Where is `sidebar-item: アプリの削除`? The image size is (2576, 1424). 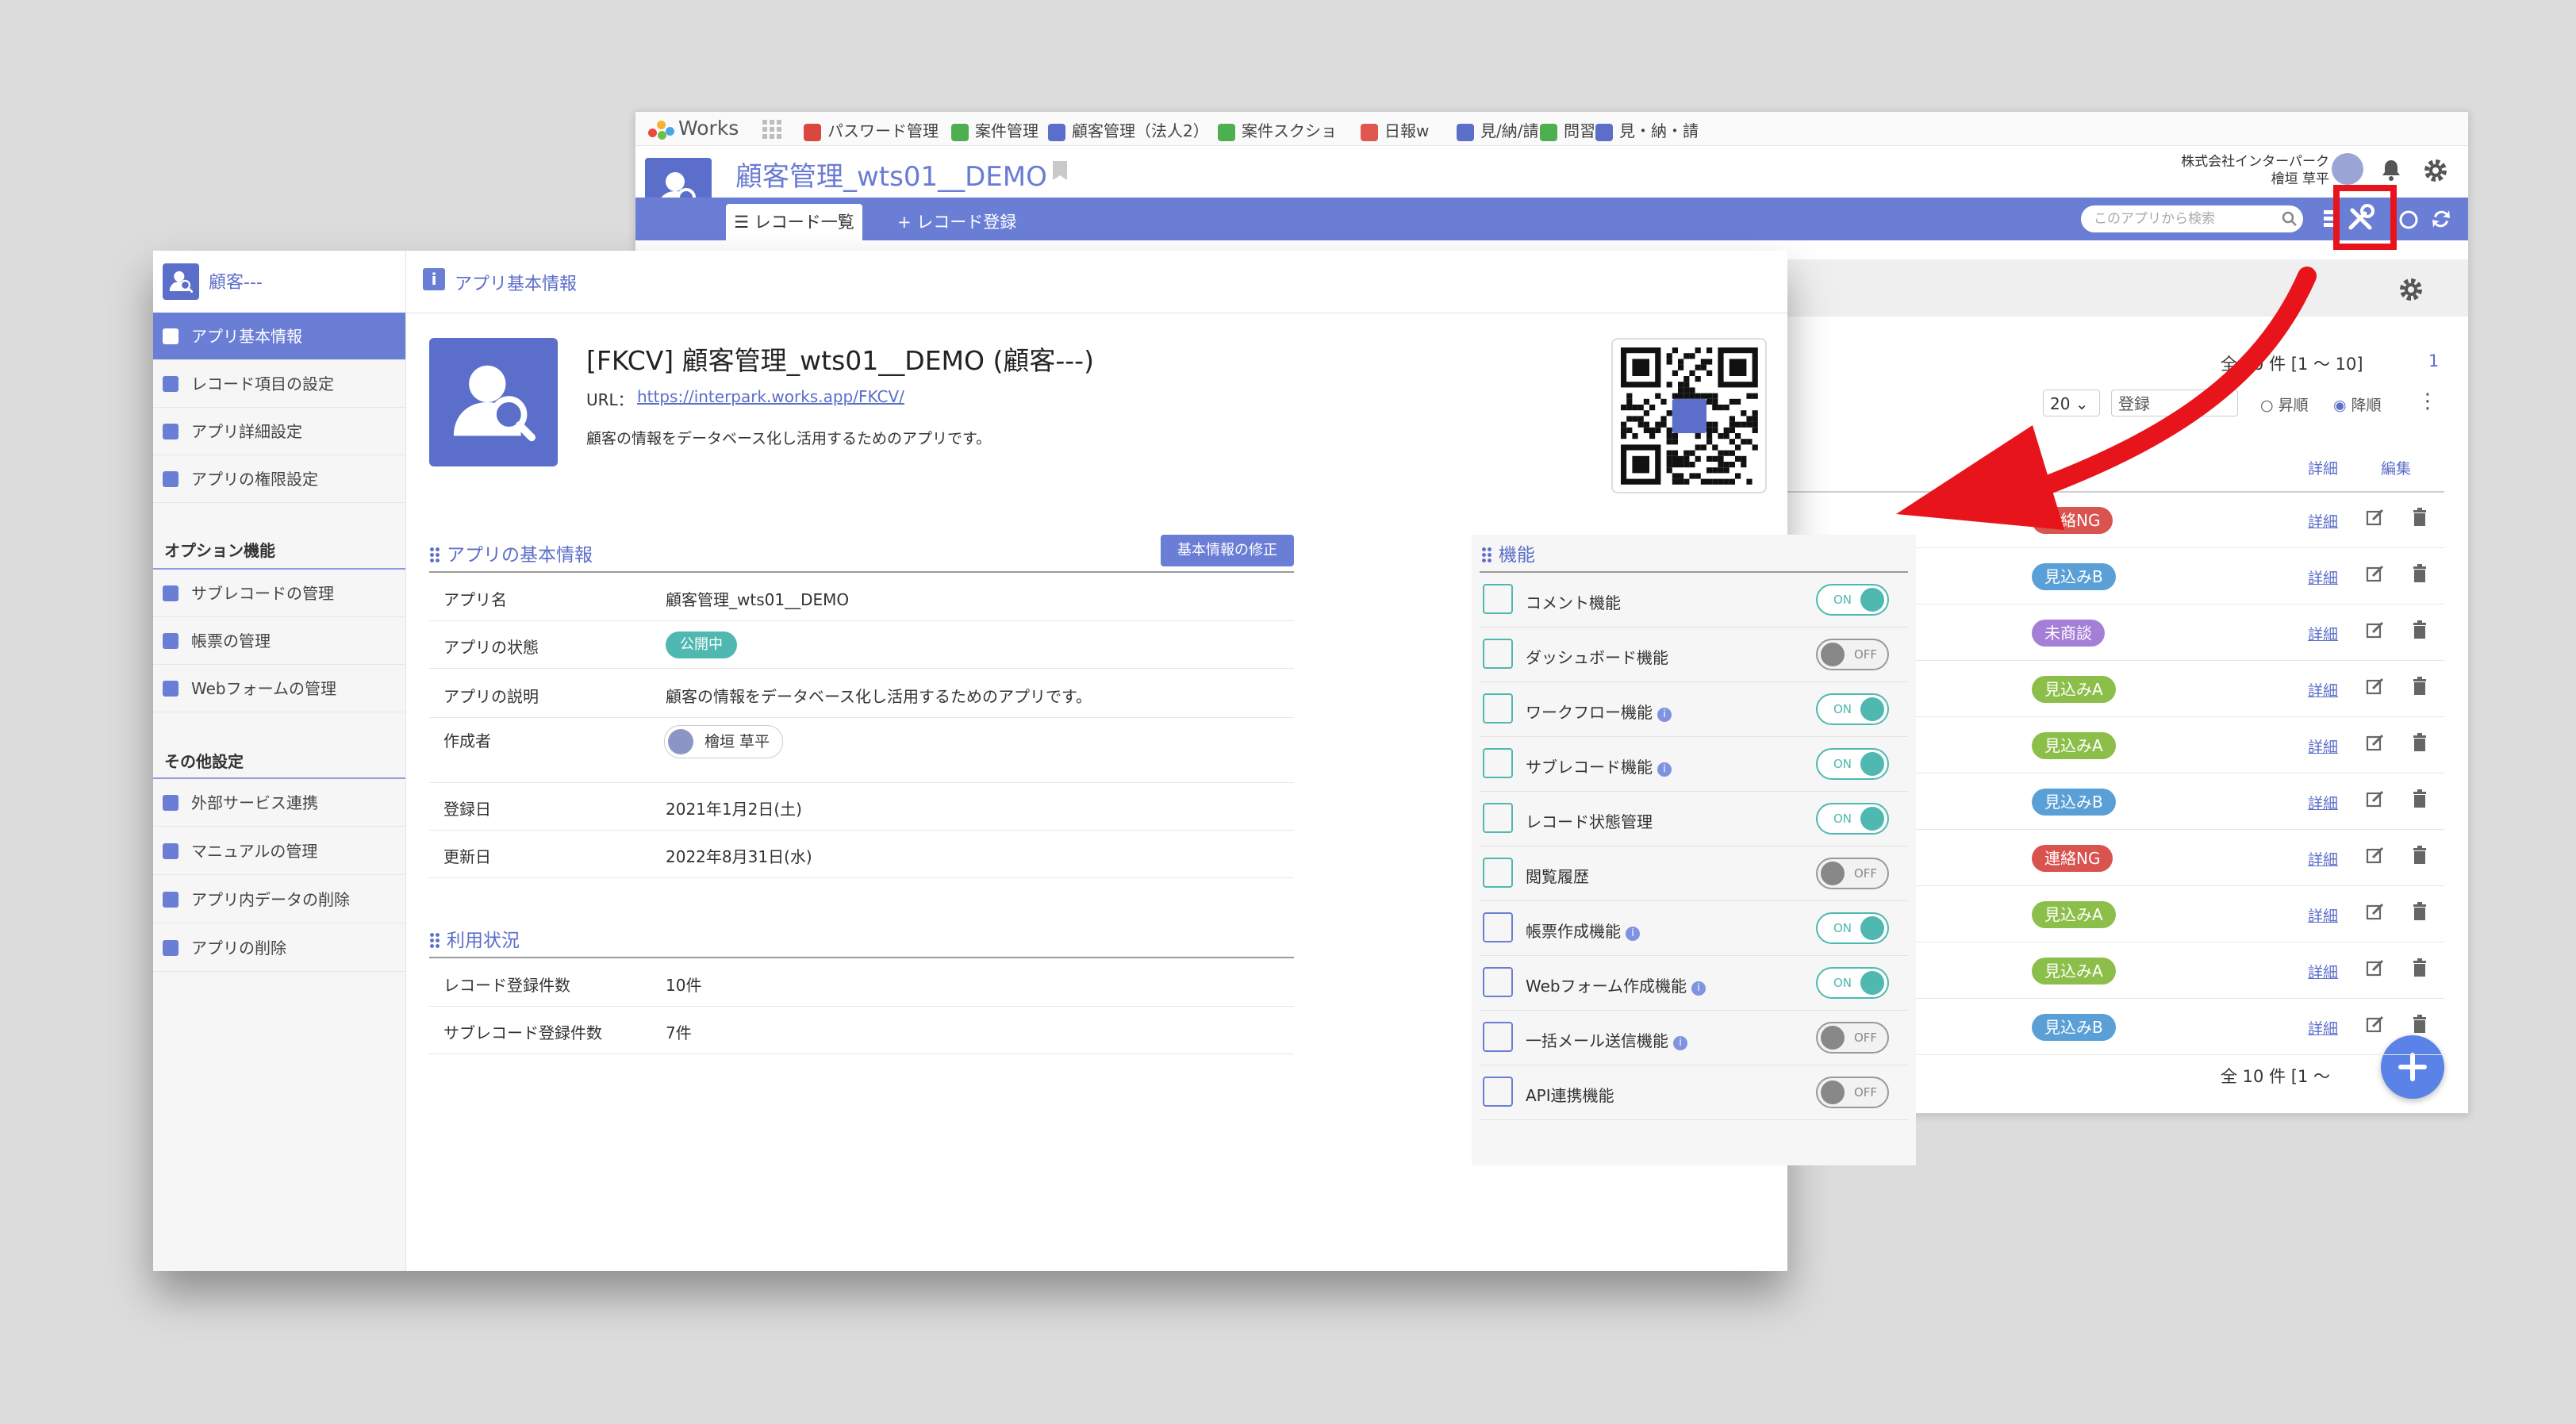 sidebar-item: アプリの削除 is located at coordinates (279, 948).